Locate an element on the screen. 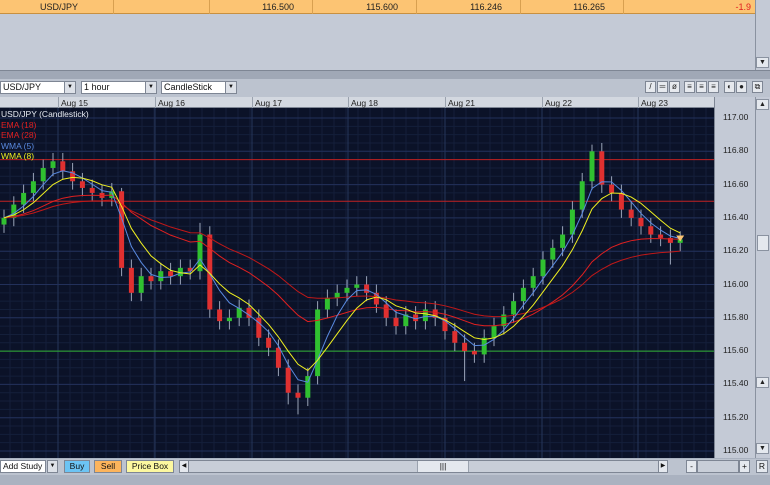  symbol-select-value: USD/JPY is located at coordinates (22, 87).